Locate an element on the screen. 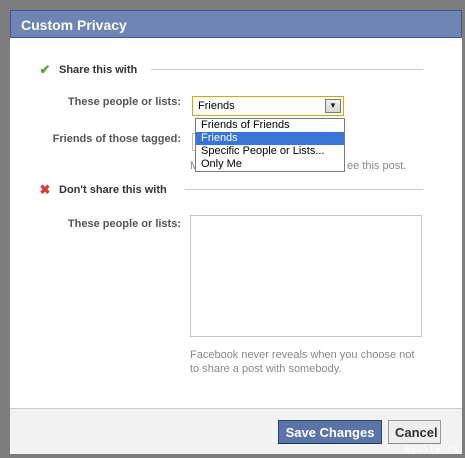 Image resolution: width=465 pixels, height=458 pixels. share-audience-select: Friends ▼ is located at coordinates (268, 106).